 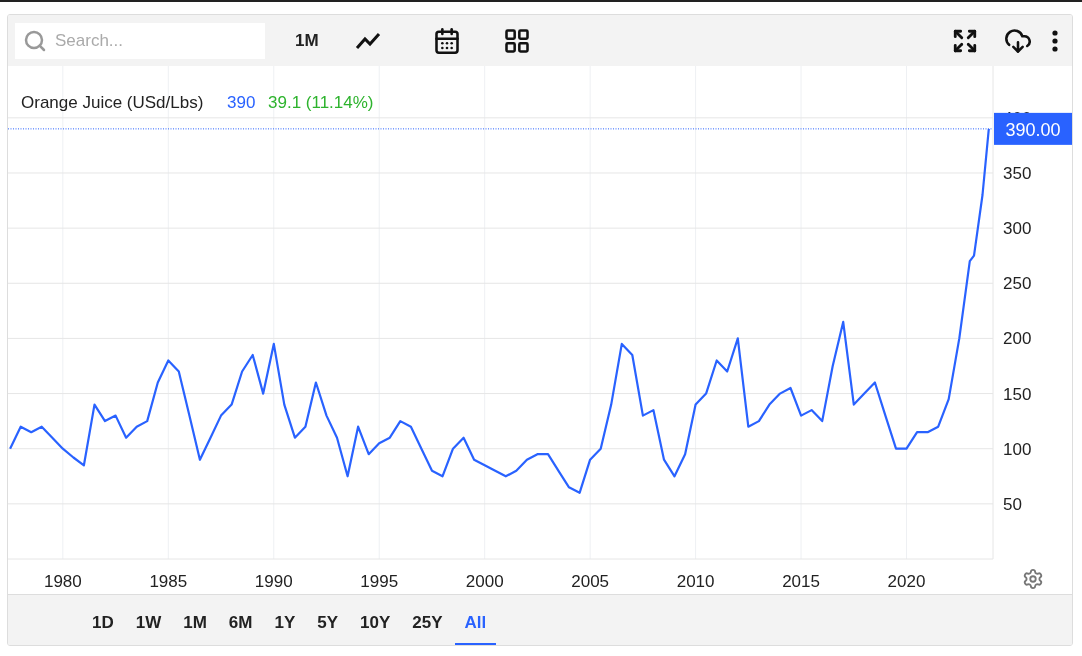 What do you see at coordinates (375, 620) in the screenshot?
I see `range-tab: 10Y` at bounding box center [375, 620].